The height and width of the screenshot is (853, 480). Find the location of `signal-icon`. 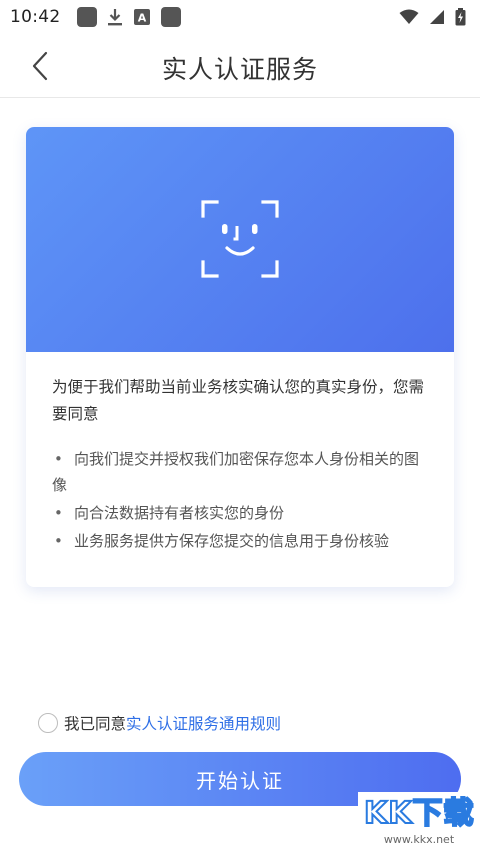

signal-icon is located at coordinates (437, 17).